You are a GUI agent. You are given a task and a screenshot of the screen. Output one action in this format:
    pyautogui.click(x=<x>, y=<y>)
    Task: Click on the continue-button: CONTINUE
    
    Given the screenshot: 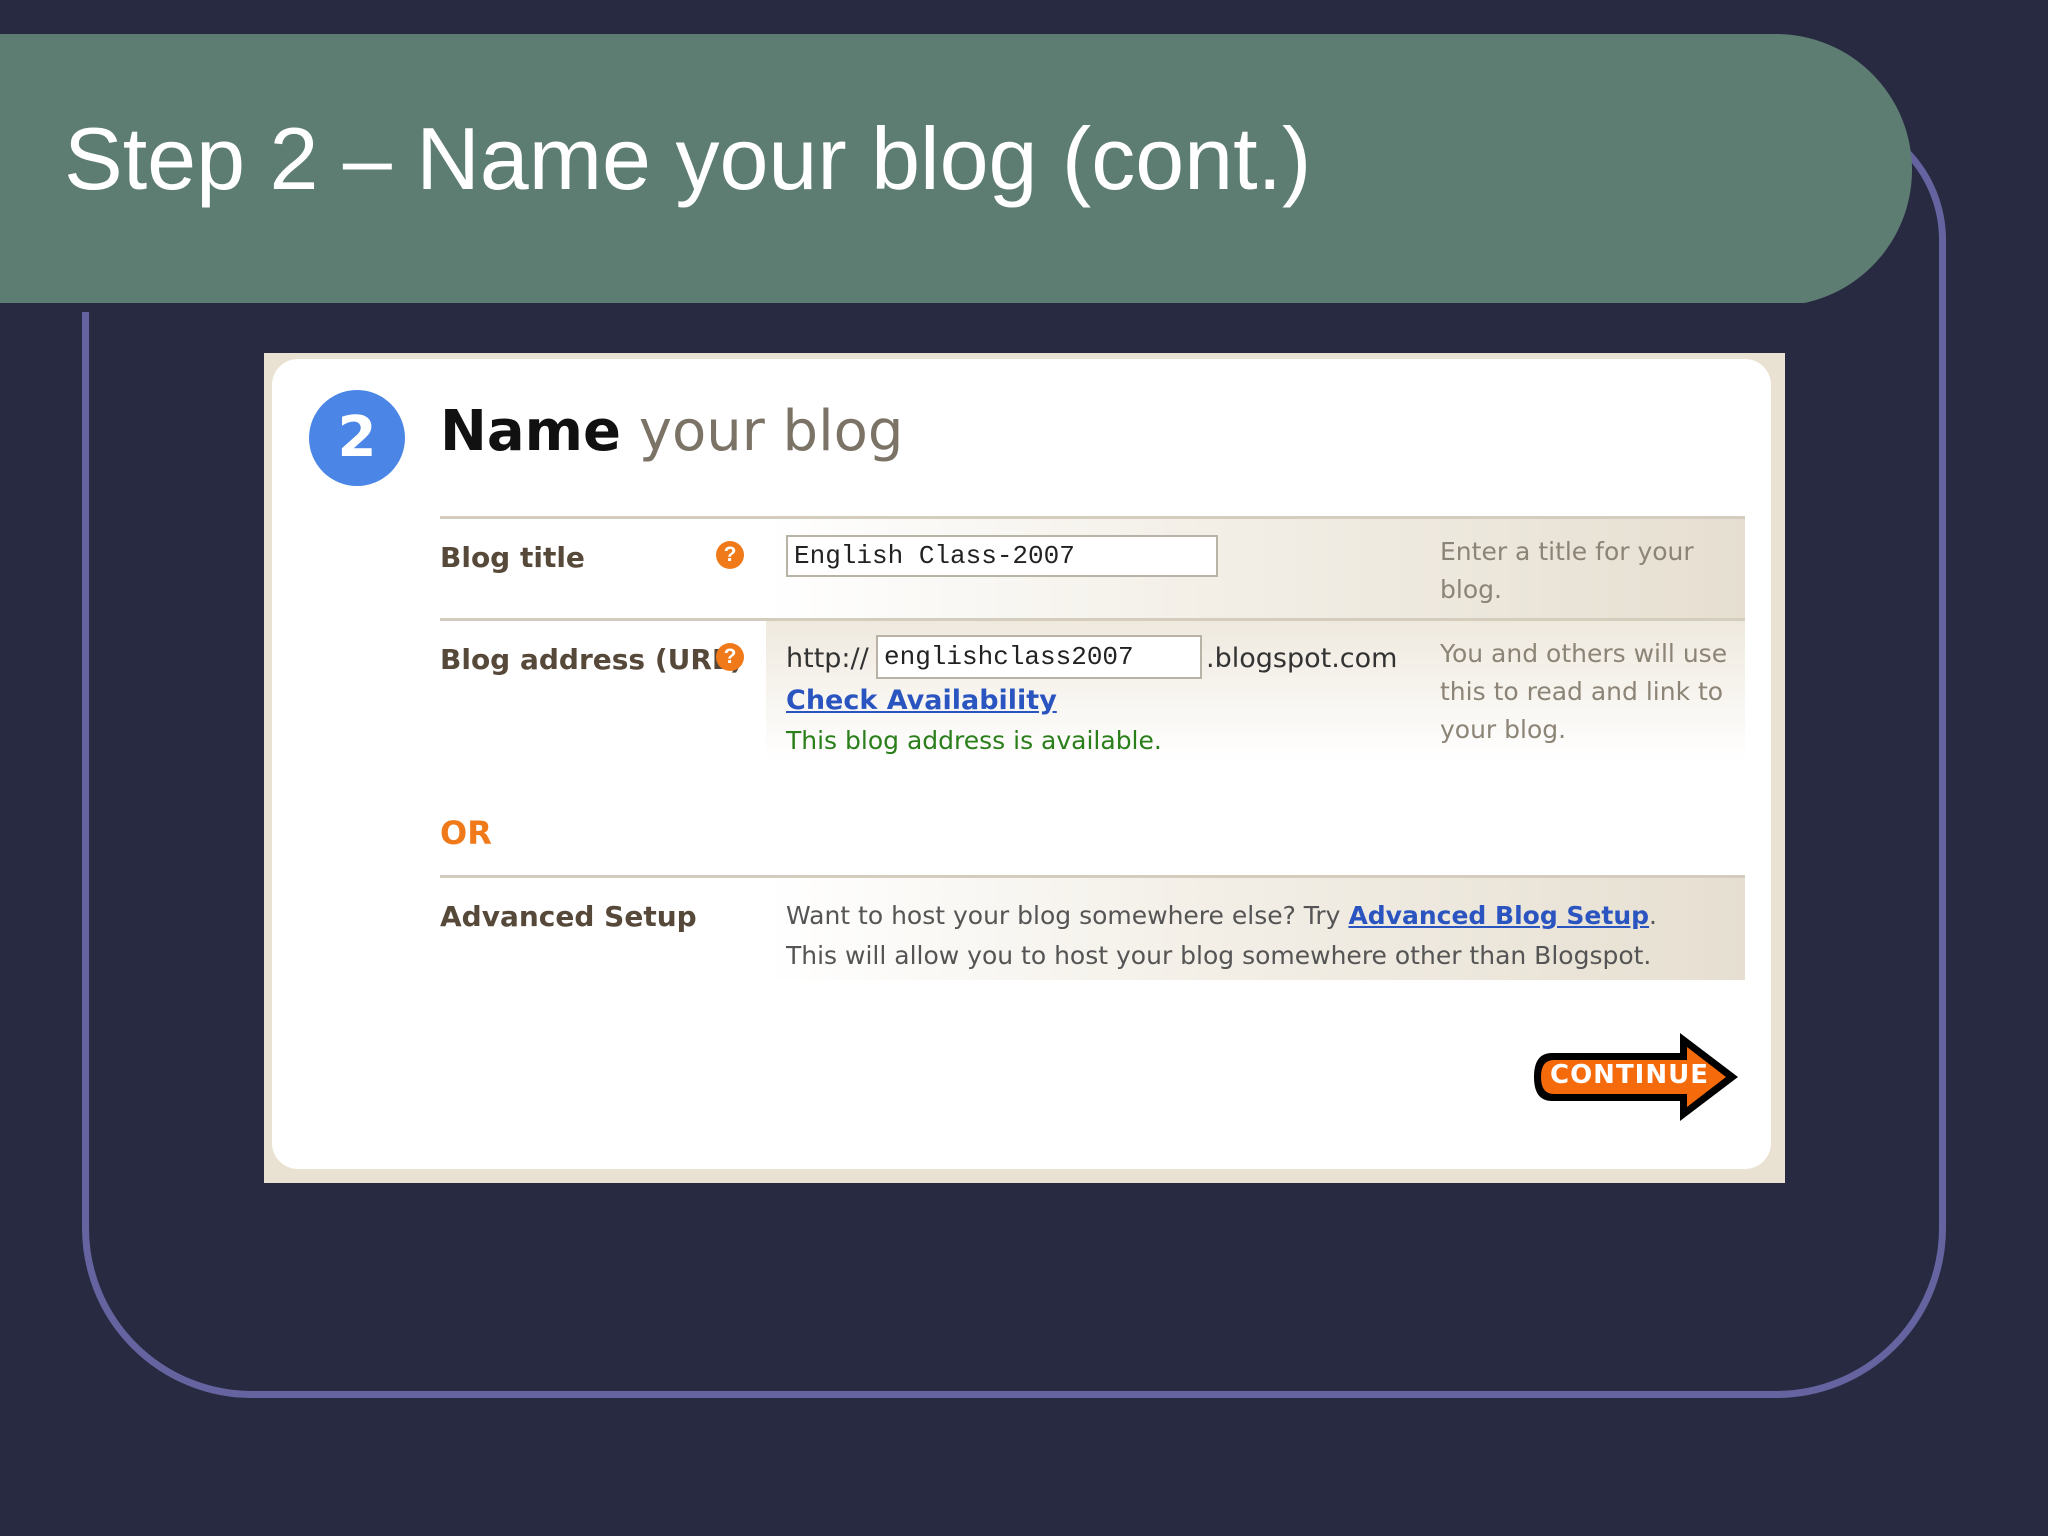 What is the action you would take?
    pyautogui.click(x=1636, y=1077)
    